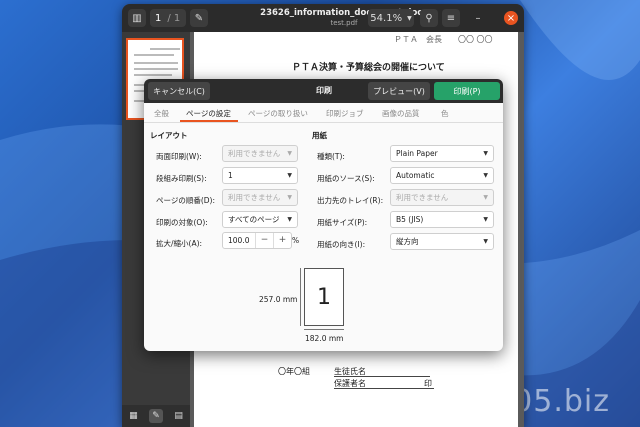  Describe the element at coordinates (323, 113) in the screenshot. I see `print-dialog-tabs: 全般 ページの設定 ページの取り扱い 印刷ジョブ 画像の品質 色` at that location.